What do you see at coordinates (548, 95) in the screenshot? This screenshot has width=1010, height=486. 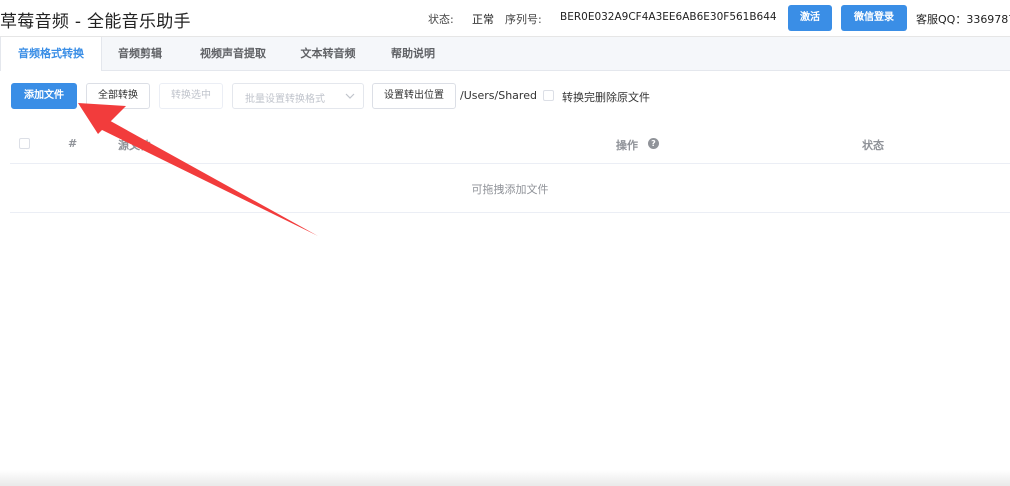 I see `delete-original-checkbox` at bounding box center [548, 95].